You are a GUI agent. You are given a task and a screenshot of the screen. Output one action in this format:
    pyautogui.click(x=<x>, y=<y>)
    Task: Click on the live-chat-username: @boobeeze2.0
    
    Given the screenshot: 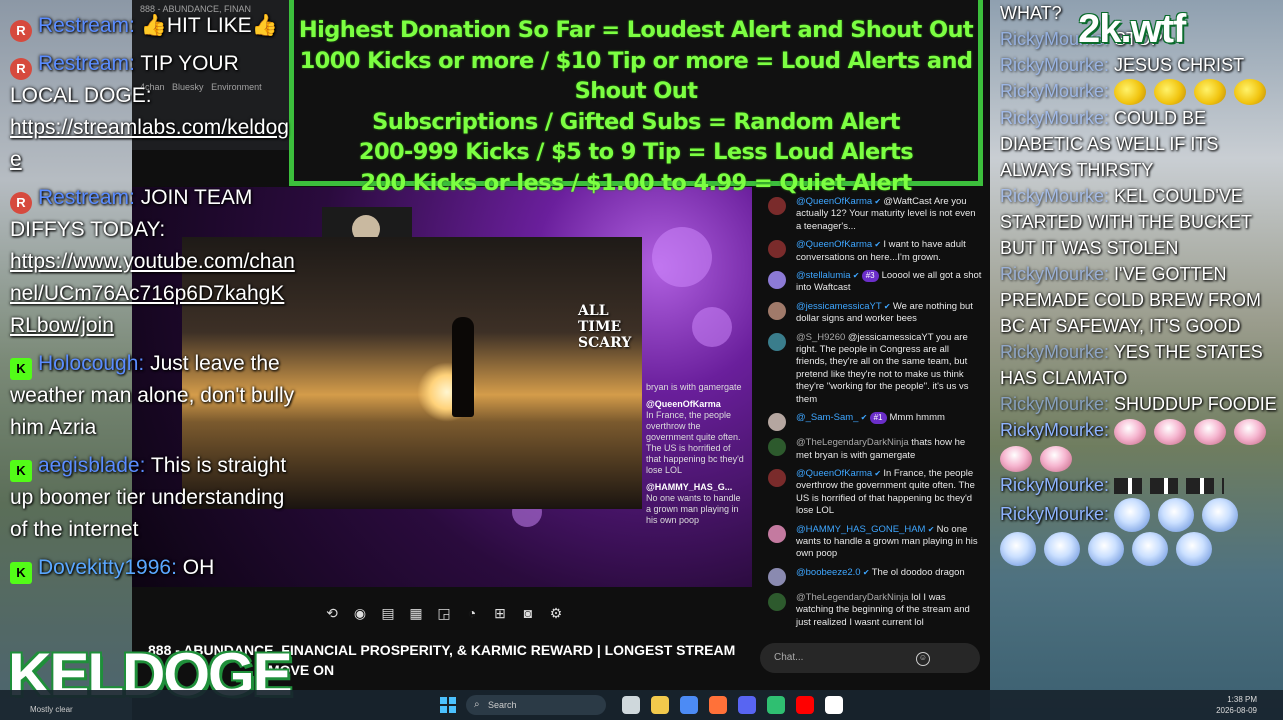 What is the action you would take?
    pyautogui.click(x=828, y=572)
    